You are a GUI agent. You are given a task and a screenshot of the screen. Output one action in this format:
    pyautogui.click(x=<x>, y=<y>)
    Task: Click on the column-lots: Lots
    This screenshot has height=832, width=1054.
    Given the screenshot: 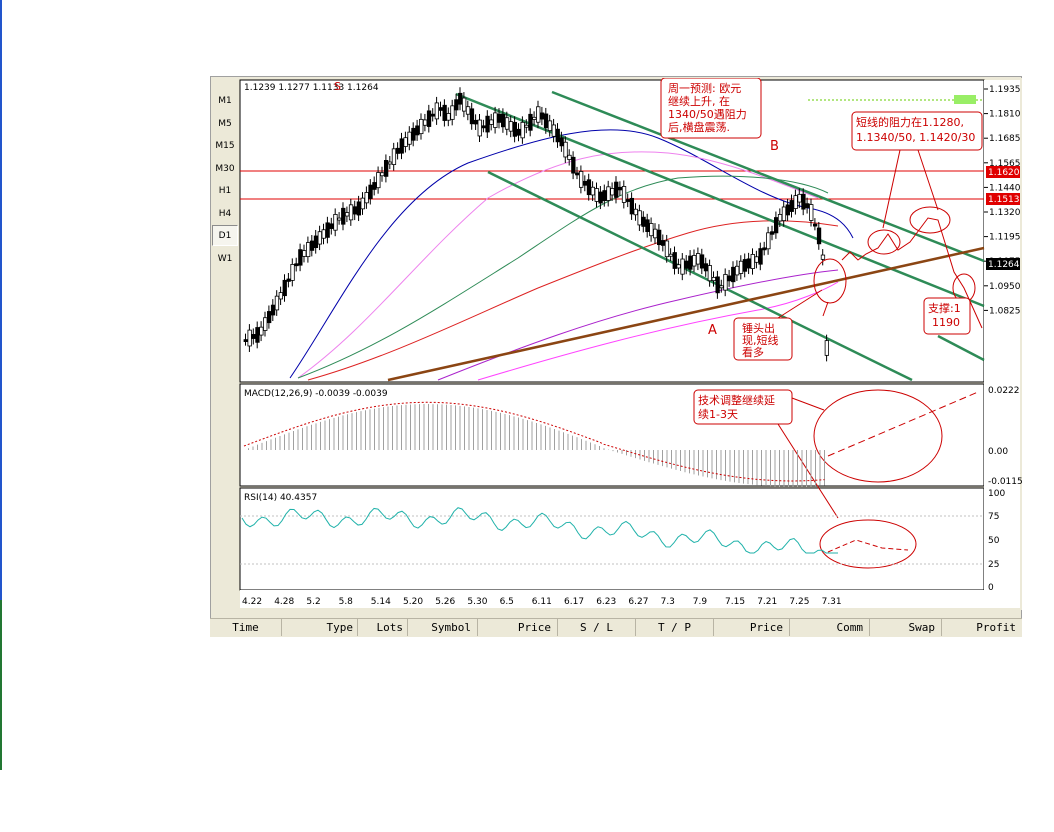 What is the action you would take?
    pyautogui.click(x=383, y=627)
    